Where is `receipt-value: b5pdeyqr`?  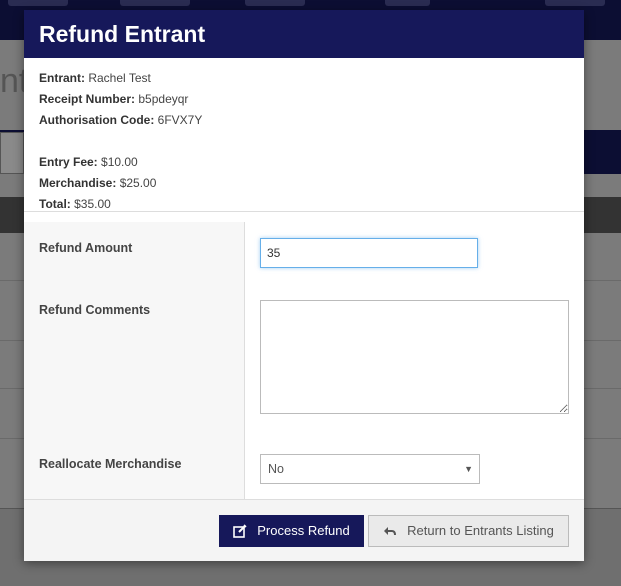
receipt-value: b5pdeyqr is located at coordinates (163, 99).